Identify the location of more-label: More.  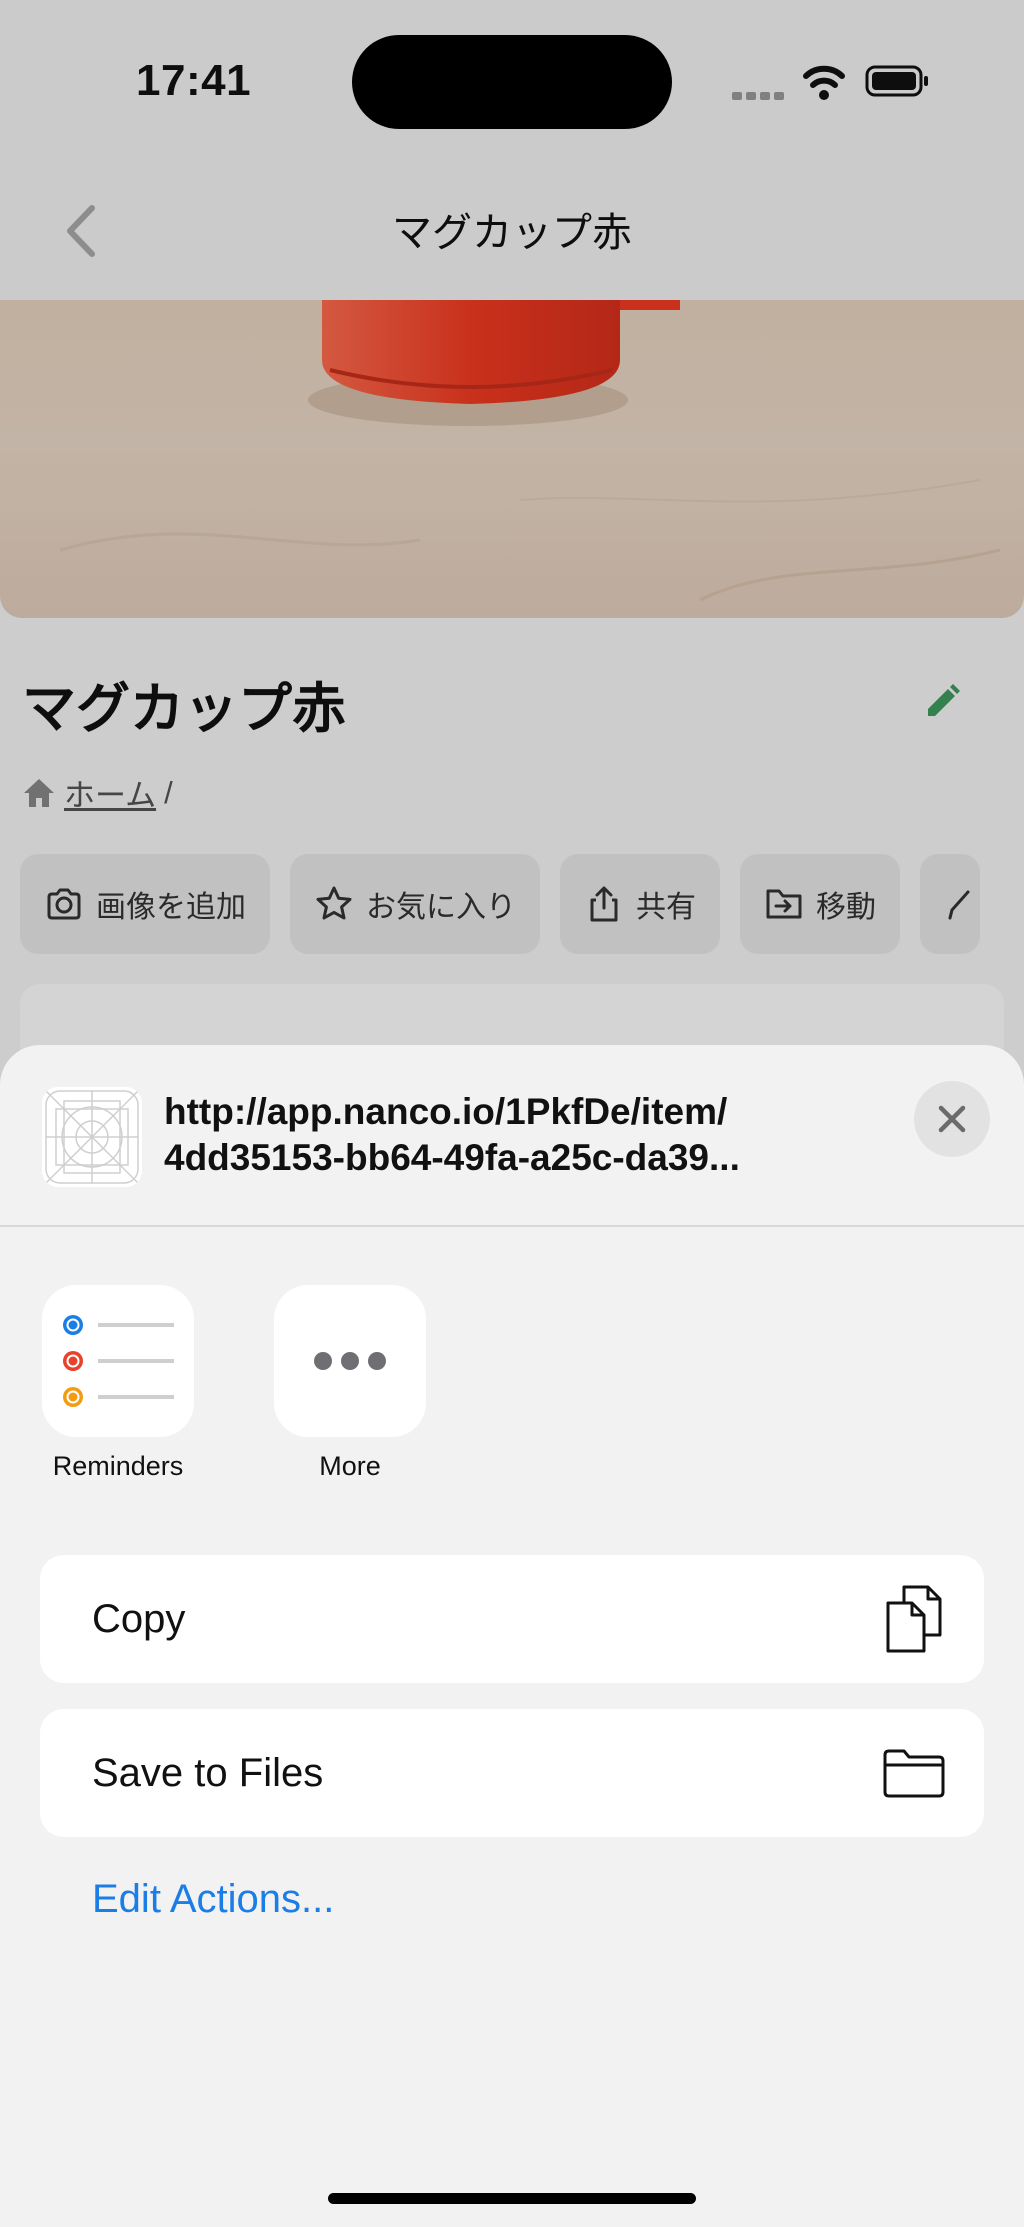
(350, 1466).